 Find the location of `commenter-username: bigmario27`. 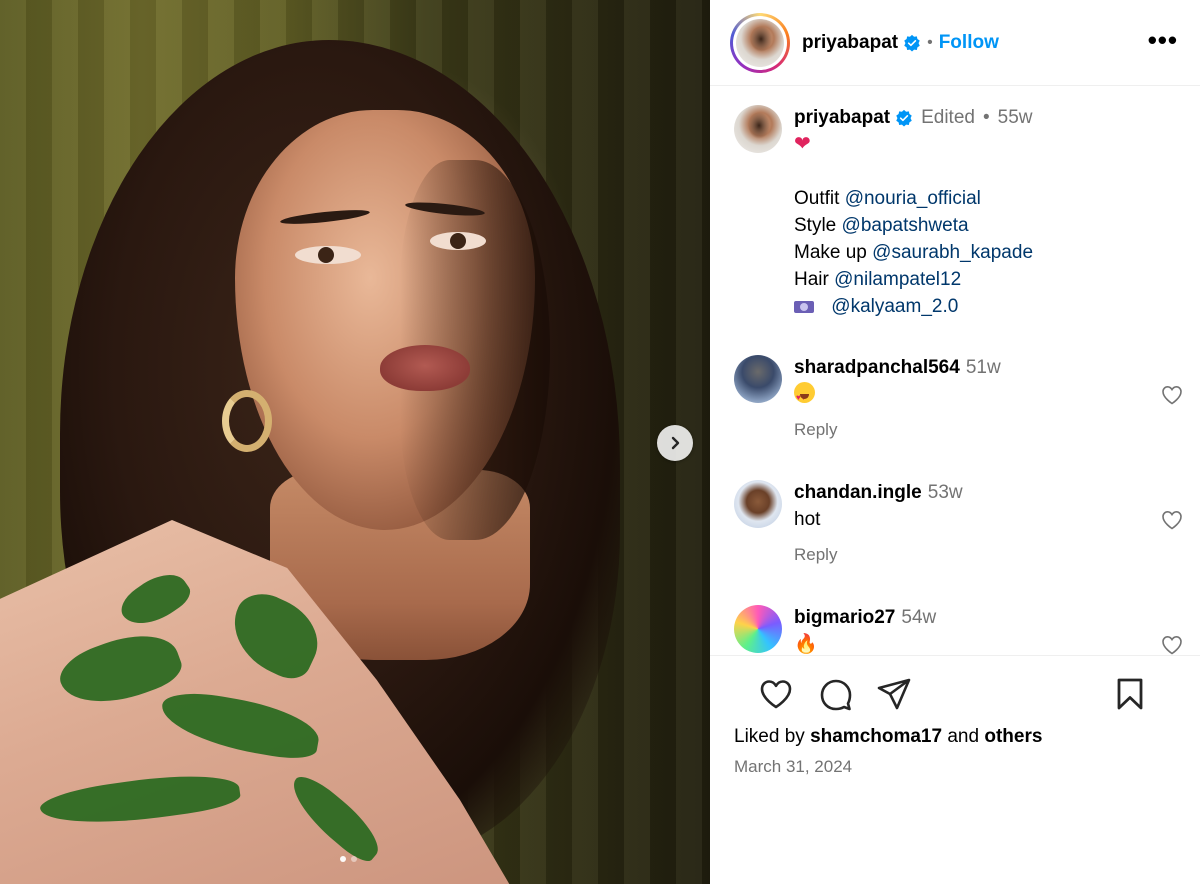

commenter-username: bigmario27 is located at coordinates (844, 618).